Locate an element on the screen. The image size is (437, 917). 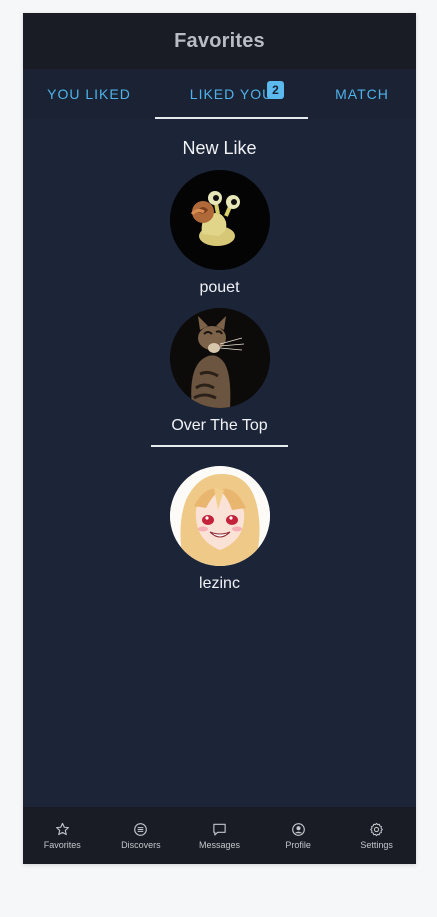
tab-you-liked: YOU LIKED is located at coordinates (89, 94).